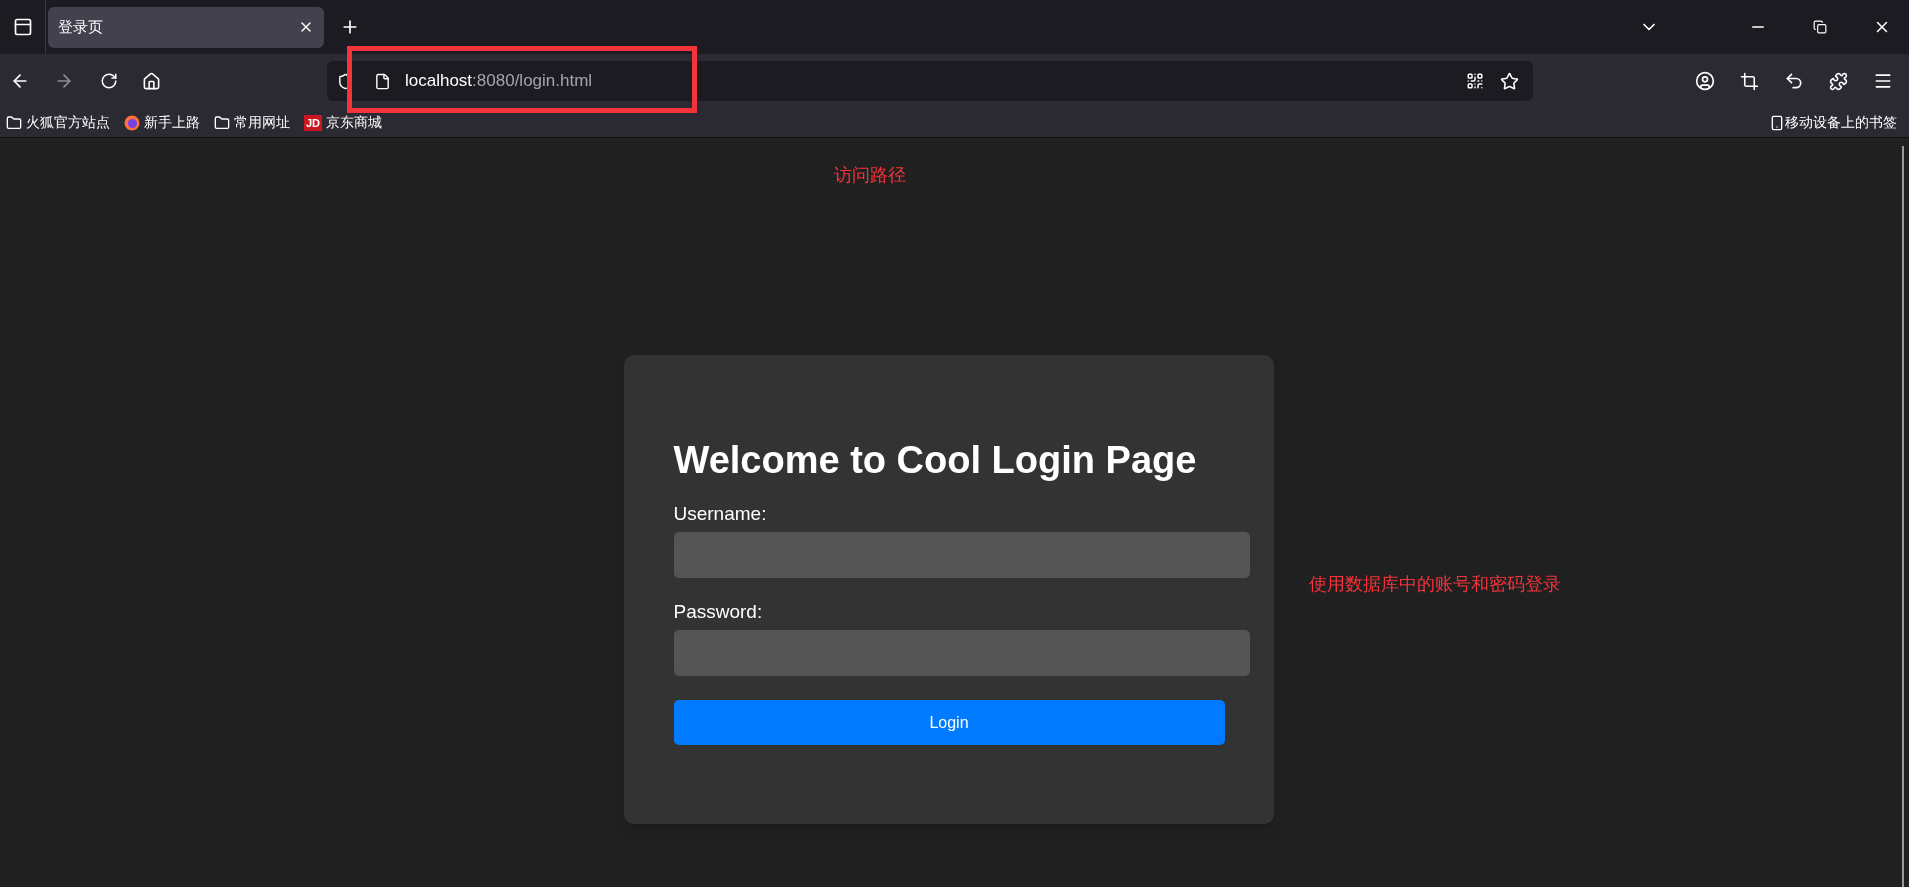  Describe the element at coordinates (382, 81) in the screenshot. I see `page-icon` at that location.